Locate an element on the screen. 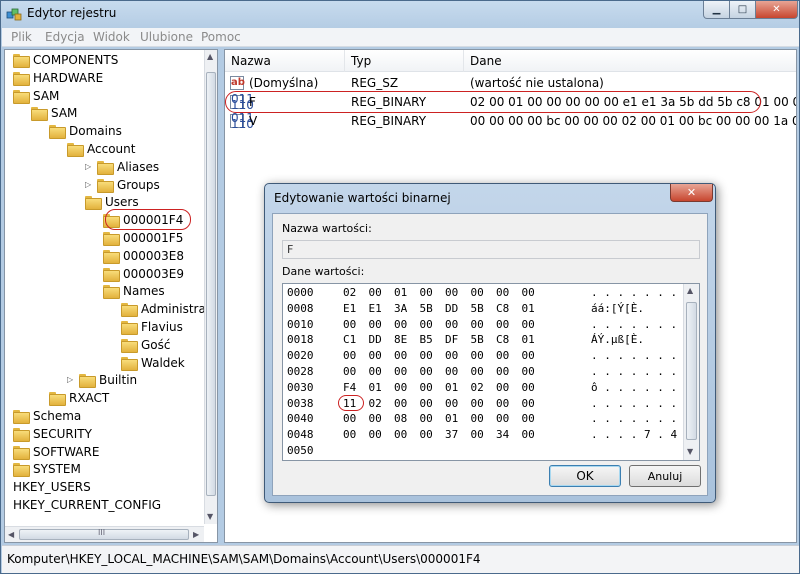  tree-item: Waldek is located at coordinates (153, 363).